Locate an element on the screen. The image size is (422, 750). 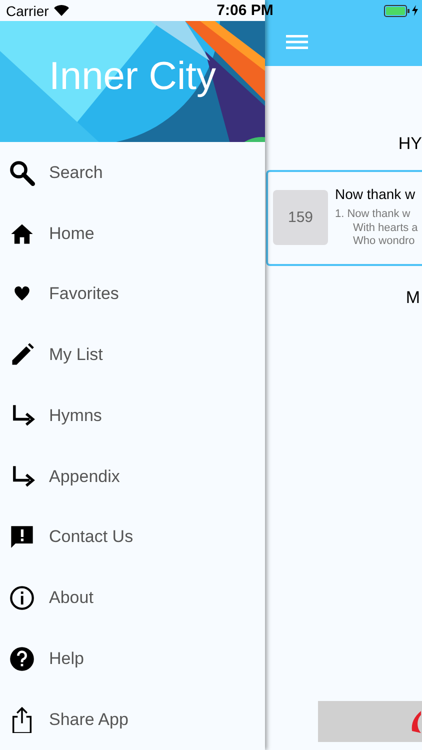
info-icon is located at coordinates (22, 598).